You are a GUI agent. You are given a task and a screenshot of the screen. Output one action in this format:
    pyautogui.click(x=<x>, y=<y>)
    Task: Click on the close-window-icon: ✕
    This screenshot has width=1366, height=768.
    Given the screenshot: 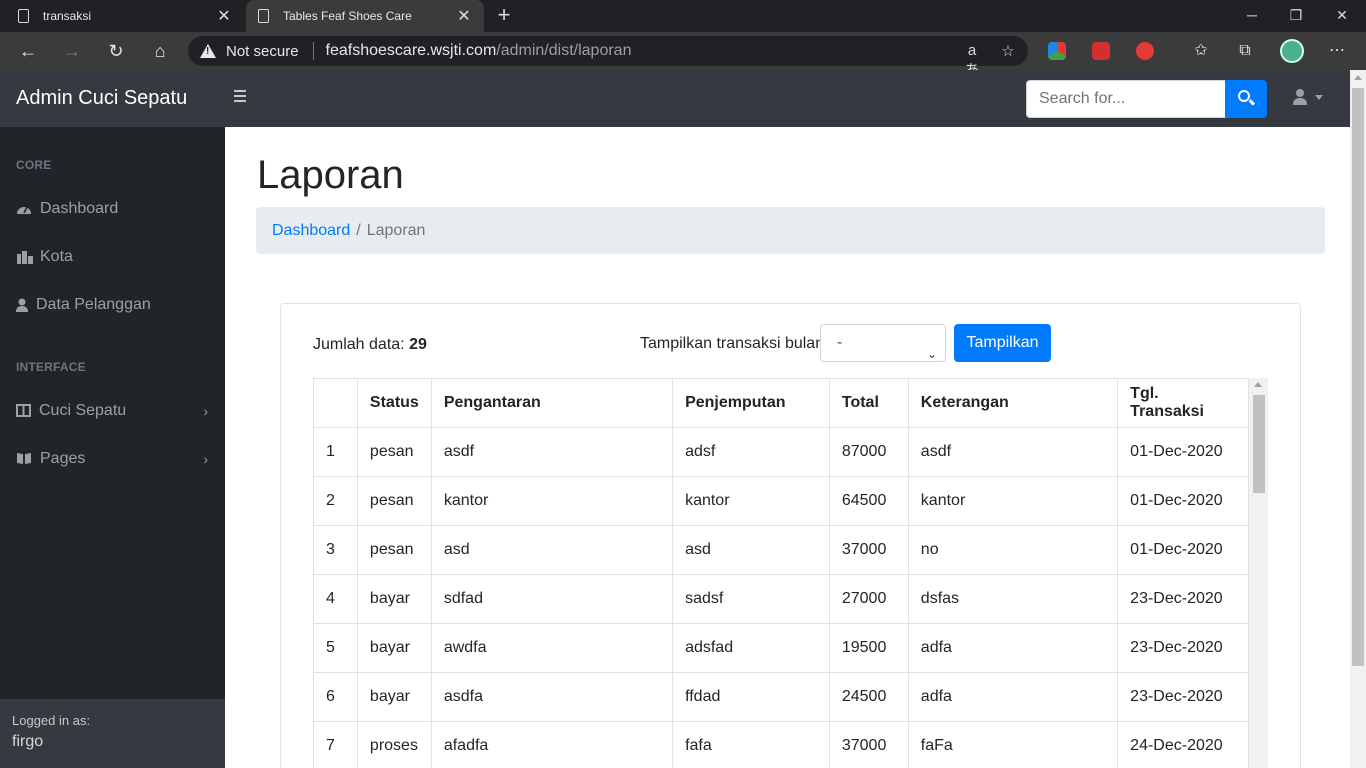 What is the action you would take?
    pyautogui.click(x=1342, y=16)
    